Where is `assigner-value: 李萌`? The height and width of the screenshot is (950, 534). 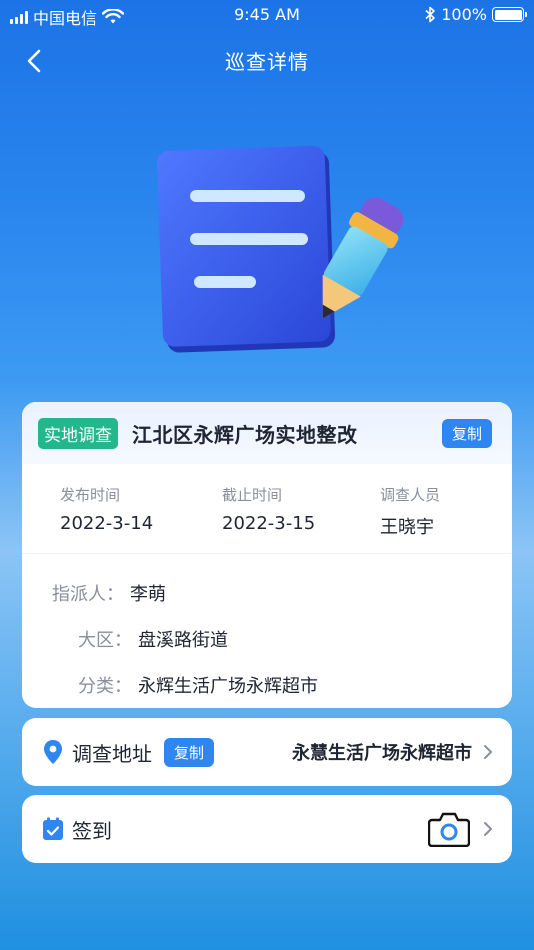
assigner-value: 李萌 is located at coordinates (148, 594).